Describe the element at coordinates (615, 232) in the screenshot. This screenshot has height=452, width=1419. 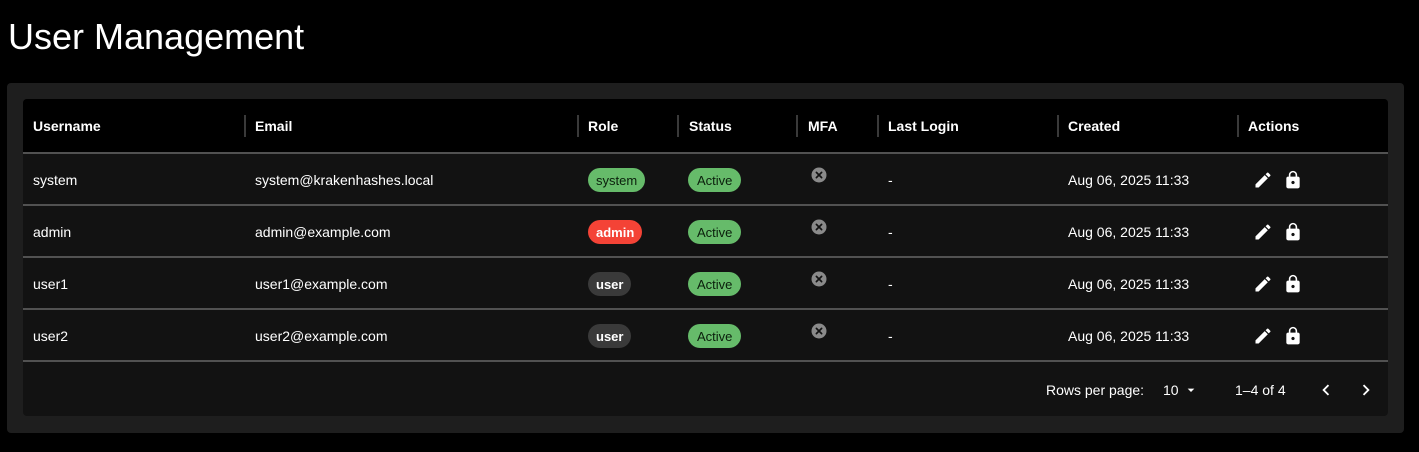
I see `role-chip: admin` at that location.